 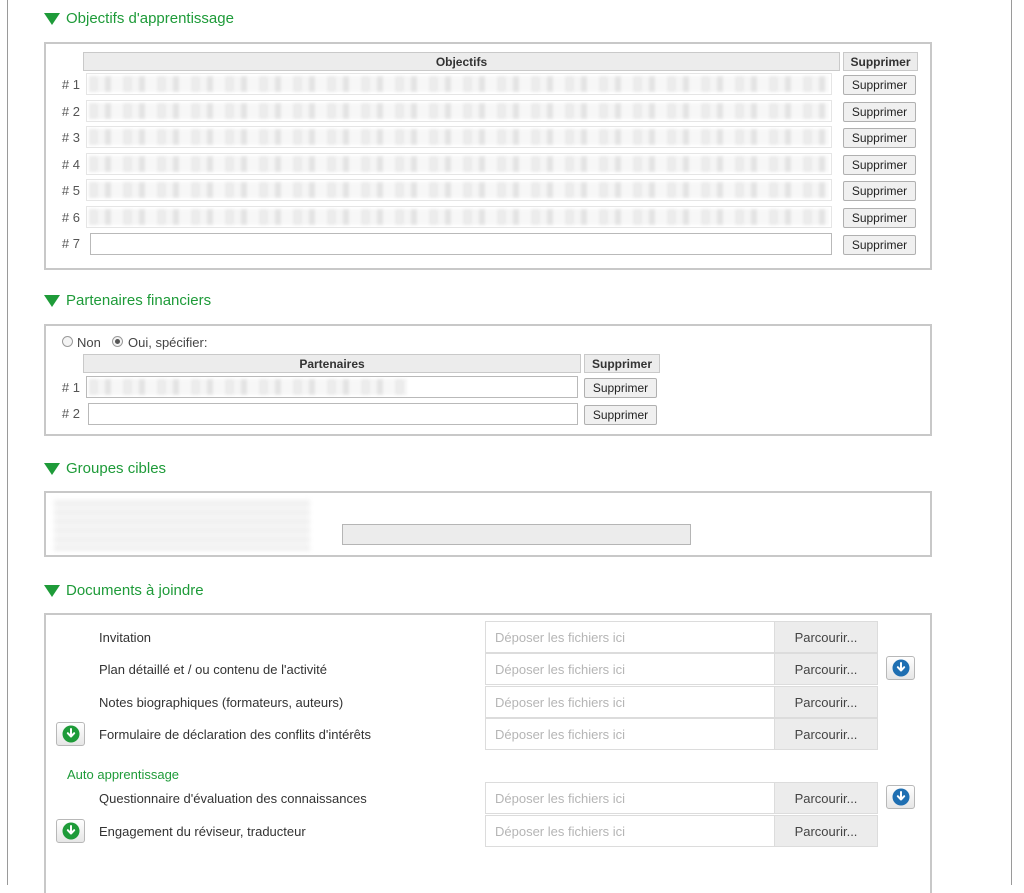 What do you see at coordinates (70, 190) in the screenshot?
I see `row-number: # 5` at bounding box center [70, 190].